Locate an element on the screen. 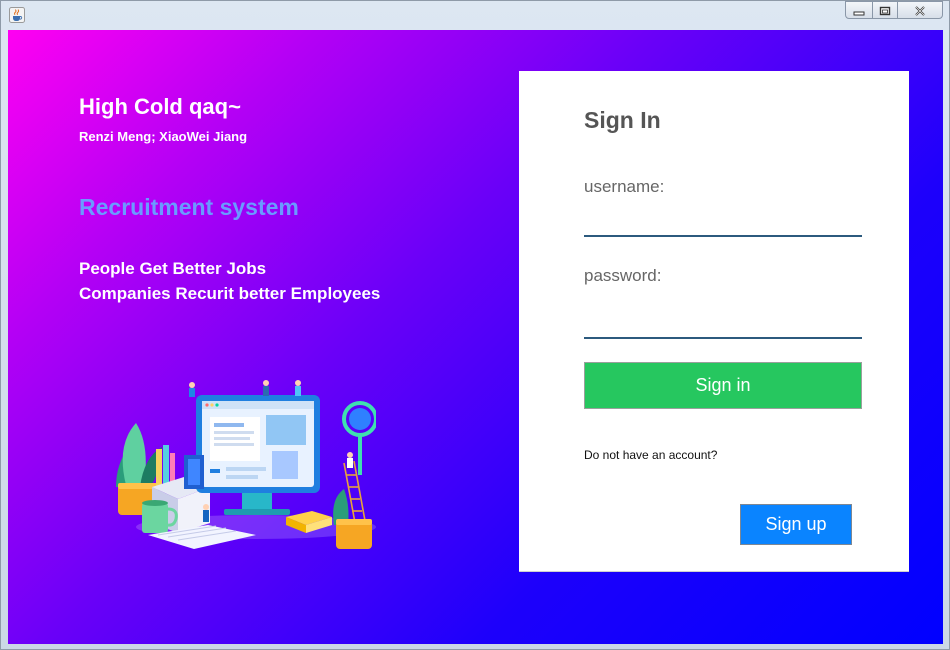  slogan-line-2: Companies Recurit better Employees is located at coordinates (230, 293).